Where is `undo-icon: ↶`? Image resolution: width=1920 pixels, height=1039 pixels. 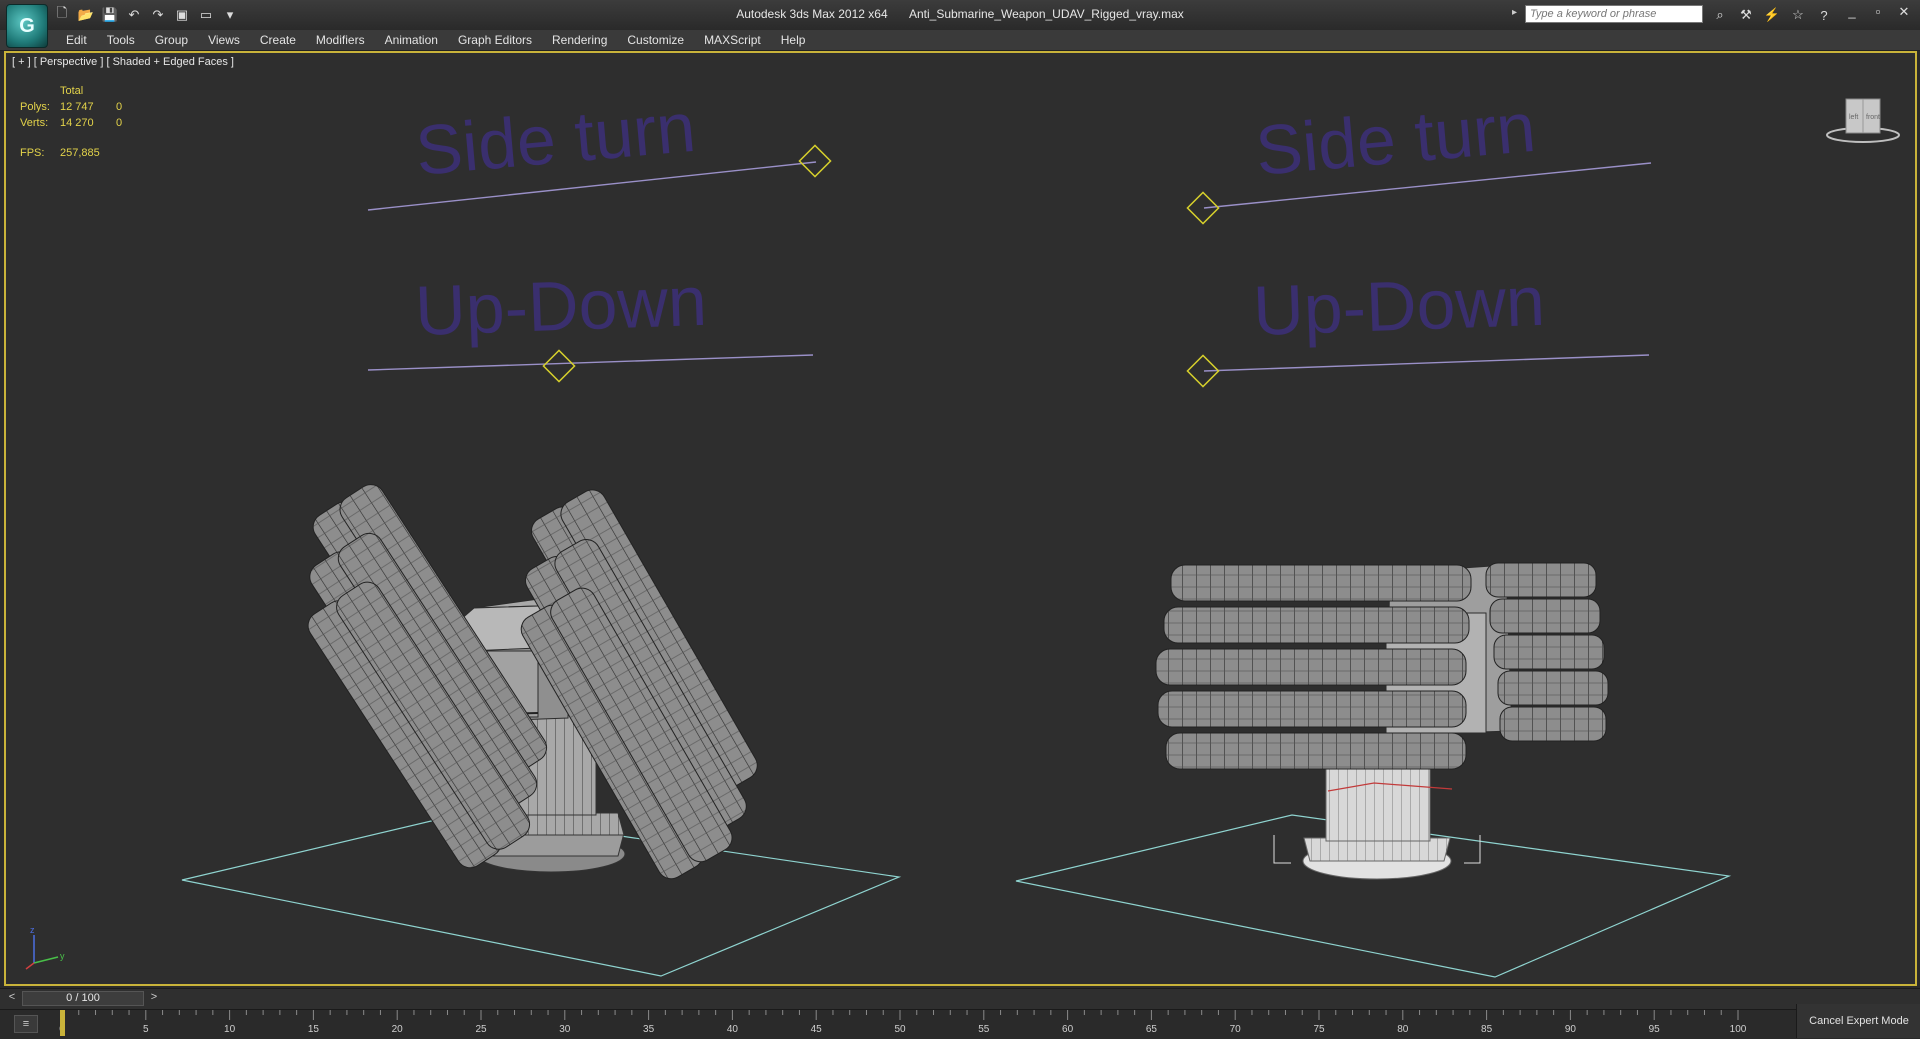 undo-icon: ↶ is located at coordinates (134, 15).